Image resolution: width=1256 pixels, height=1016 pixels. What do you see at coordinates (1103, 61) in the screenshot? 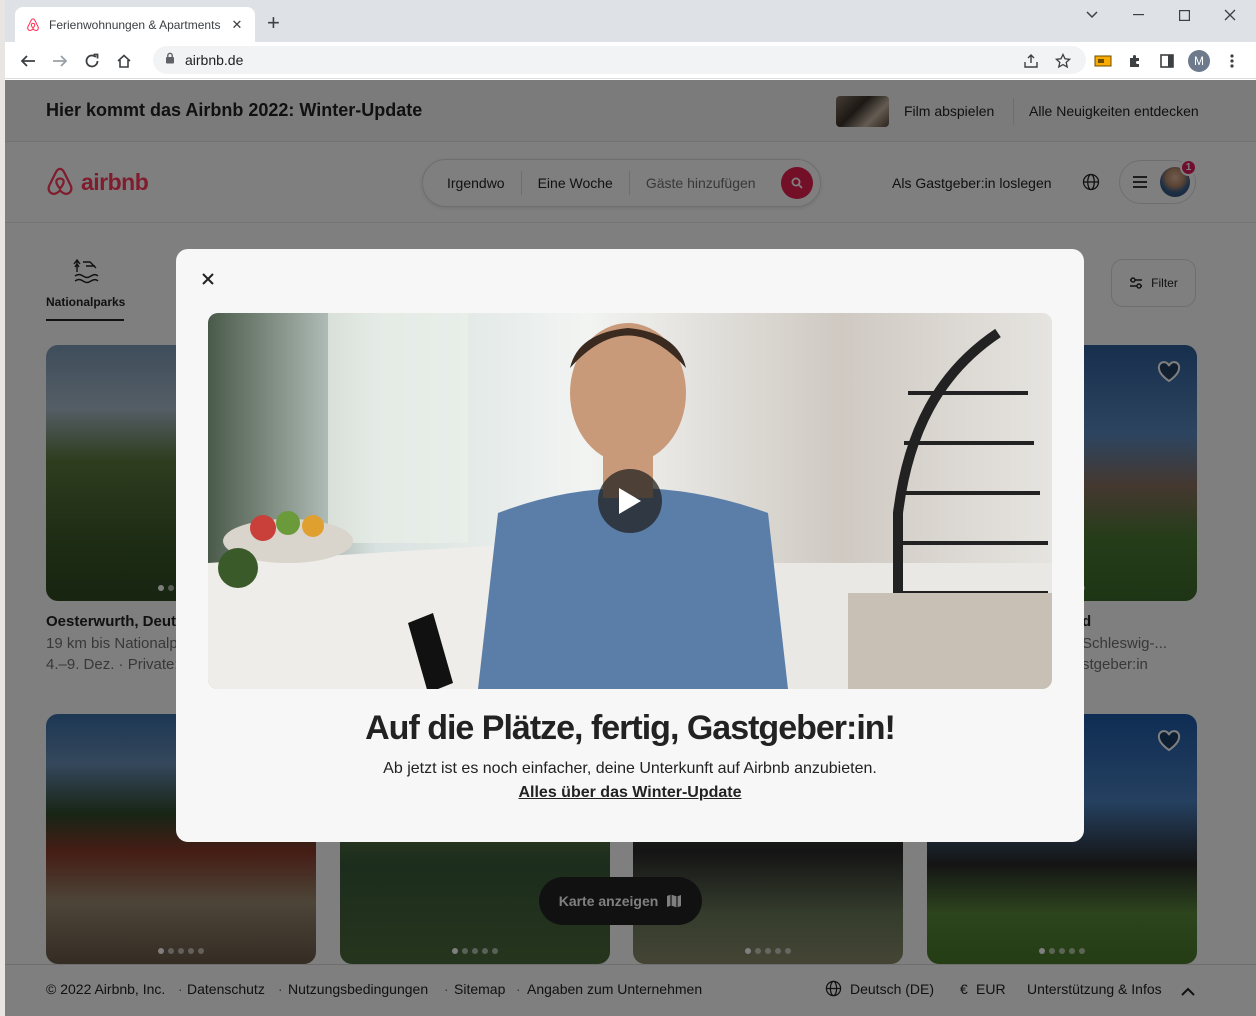
I see `extension-badge-icon` at bounding box center [1103, 61].